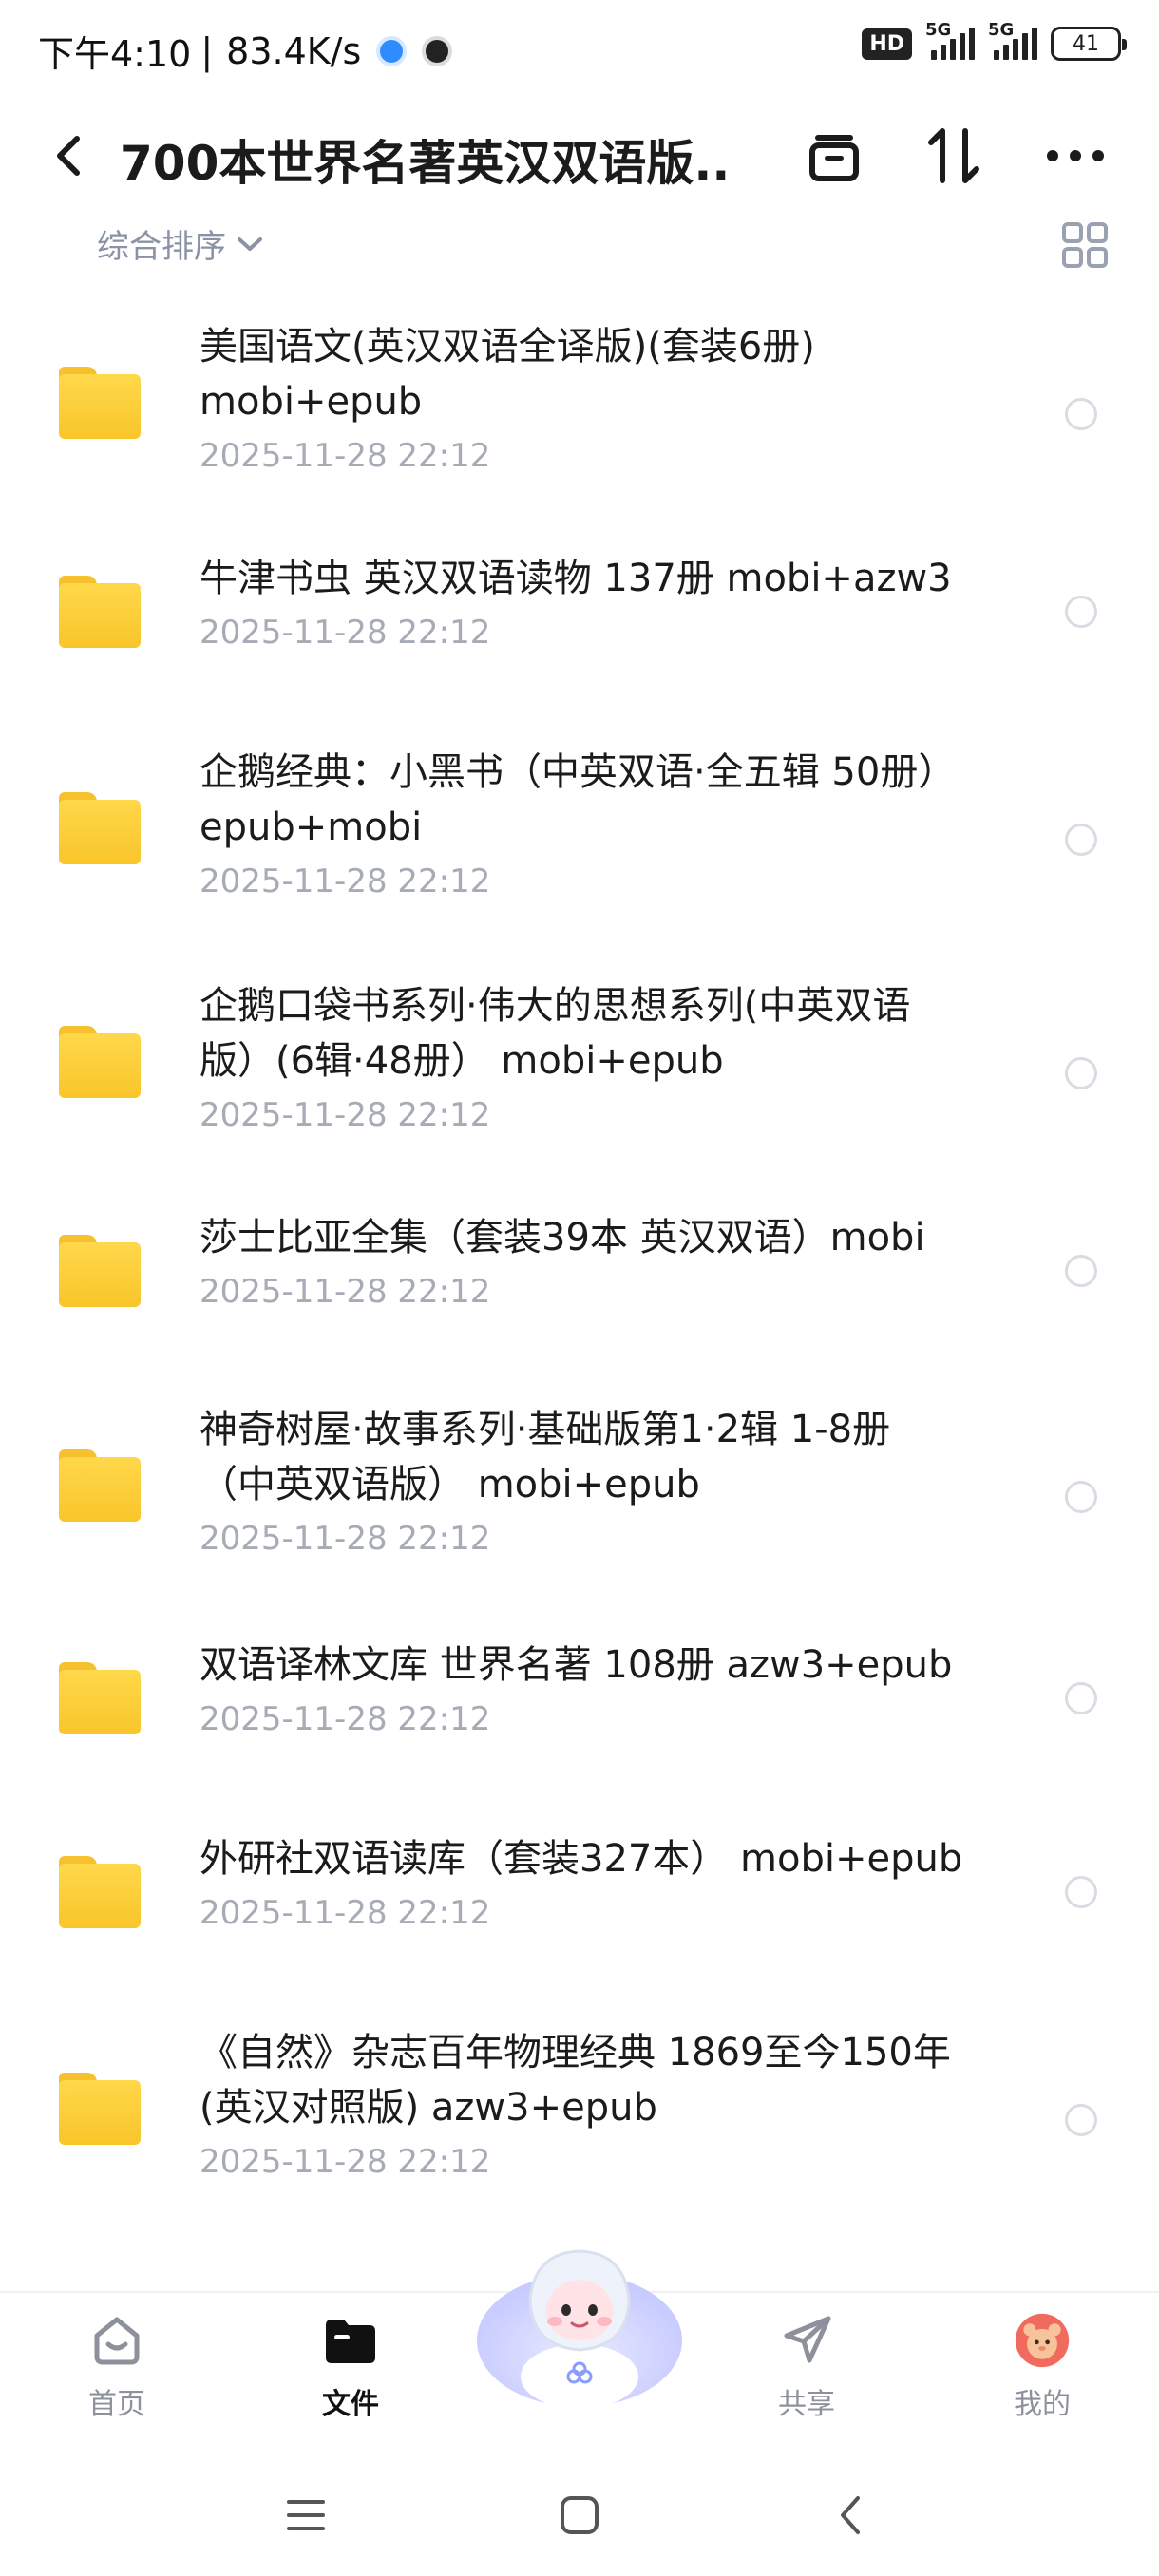 This screenshot has width=1159, height=2576. I want to click on ai-assistant-mascot-button, so click(579, 2324).